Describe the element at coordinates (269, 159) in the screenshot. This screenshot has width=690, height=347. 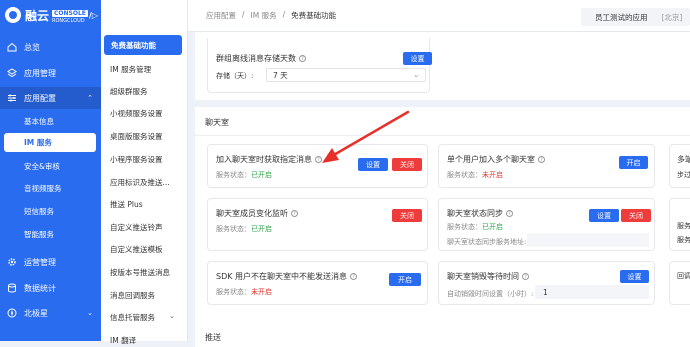
I see `feature-title: 加入聊天室时获取指定消息?` at that location.